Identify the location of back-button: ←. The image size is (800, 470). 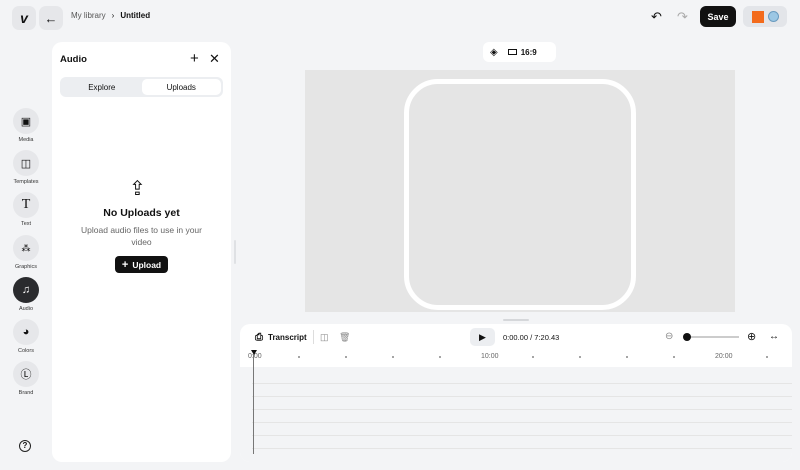
(51, 18).